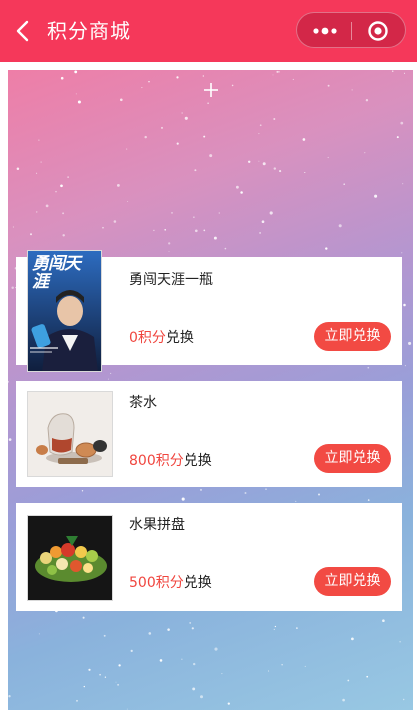 The width and height of the screenshot is (417, 717). I want to click on poster-title-text: 勇闯天涯, so click(56, 273).